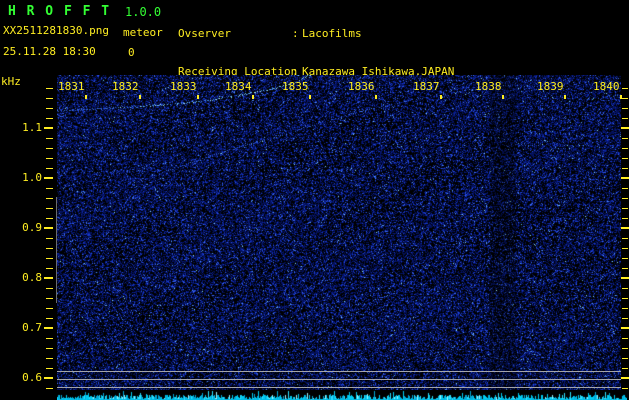 The height and width of the screenshot is (400, 629). Describe the element at coordinates (32, 177) in the screenshot. I see `freq-axis-label: 1.0` at that location.